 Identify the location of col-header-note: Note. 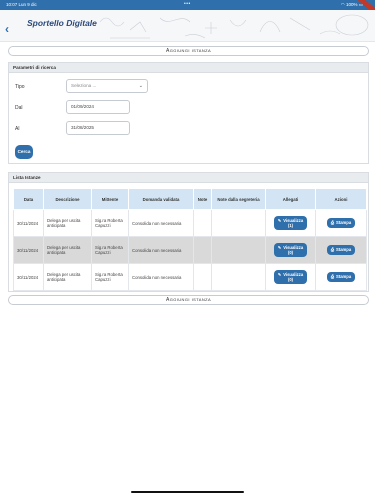
(202, 199).